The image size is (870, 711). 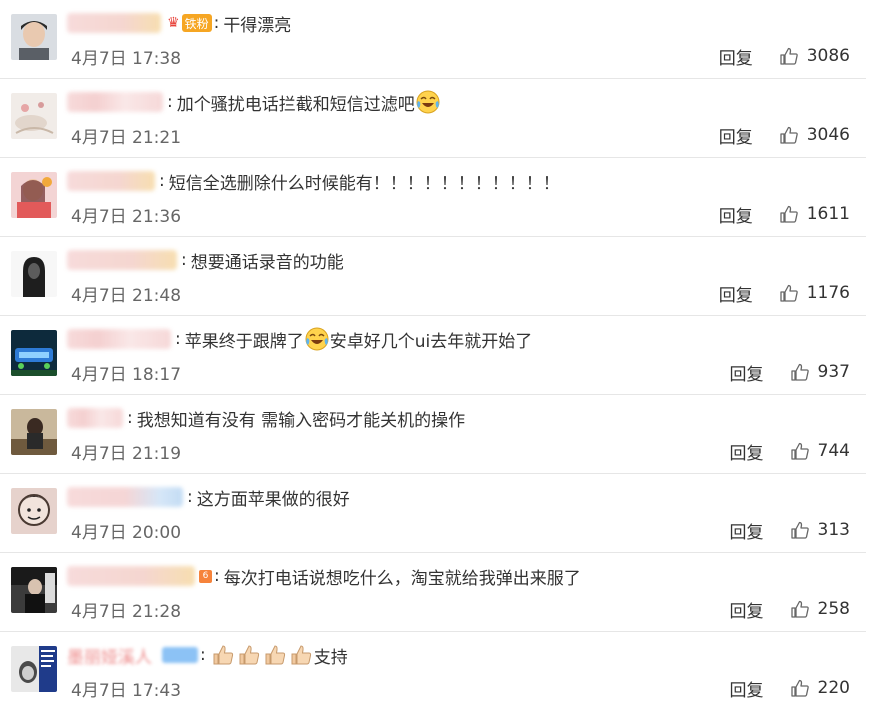 What do you see at coordinates (433, 671) in the screenshot?
I see `comment-item: 墨丽娅溪人 : 支持 4月7日 17:43 回复 220` at bounding box center [433, 671].